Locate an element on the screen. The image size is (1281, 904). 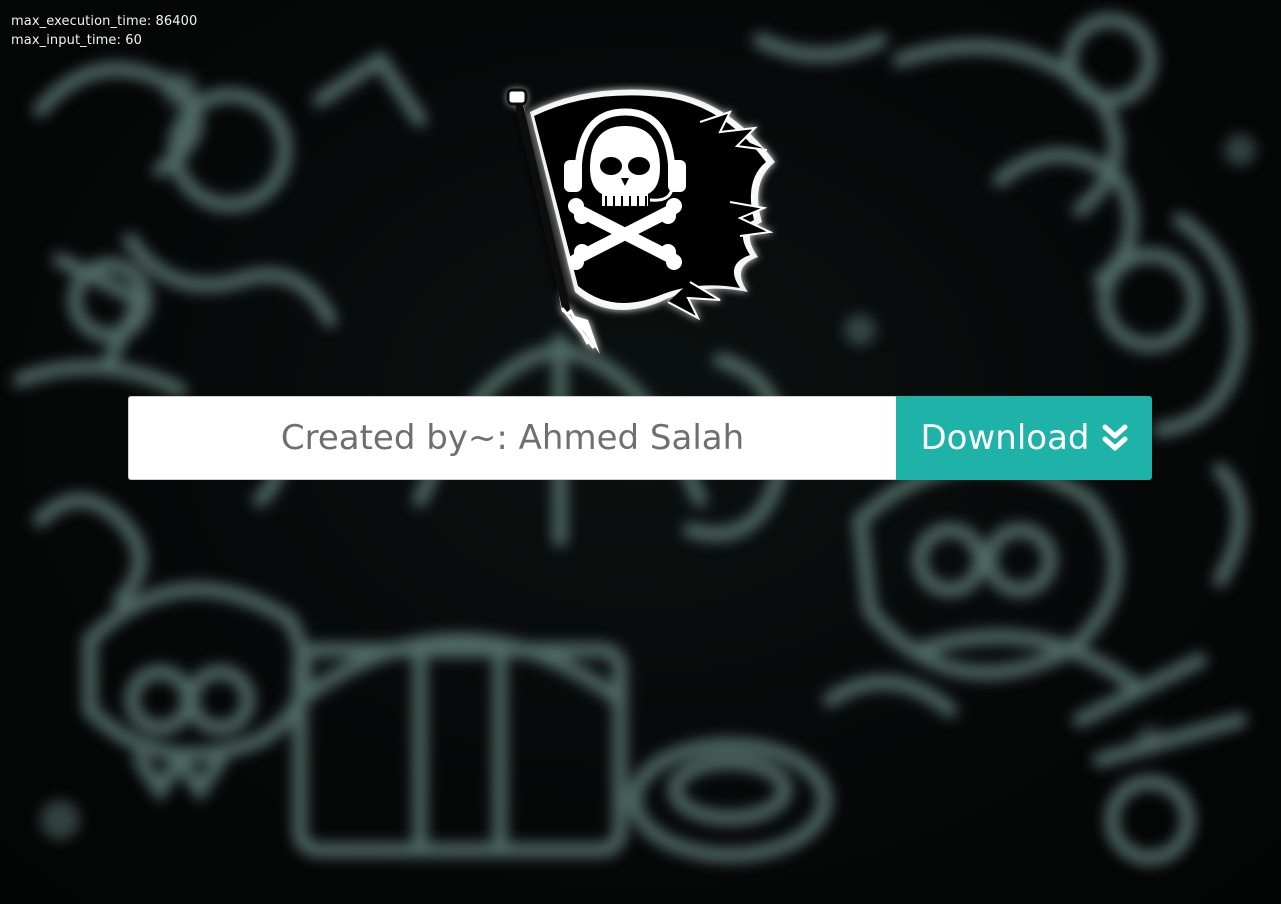
download-button-label: Download is located at coordinates (1005, 438).